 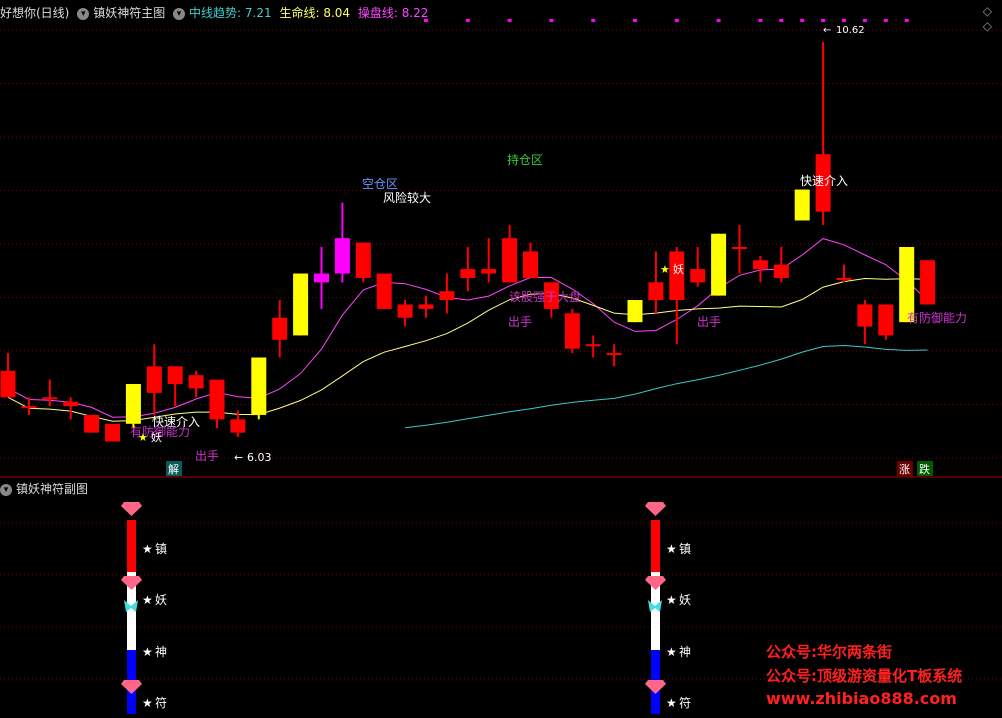 I want to click on trend-value: 7.21, so click(x=258, y=13).